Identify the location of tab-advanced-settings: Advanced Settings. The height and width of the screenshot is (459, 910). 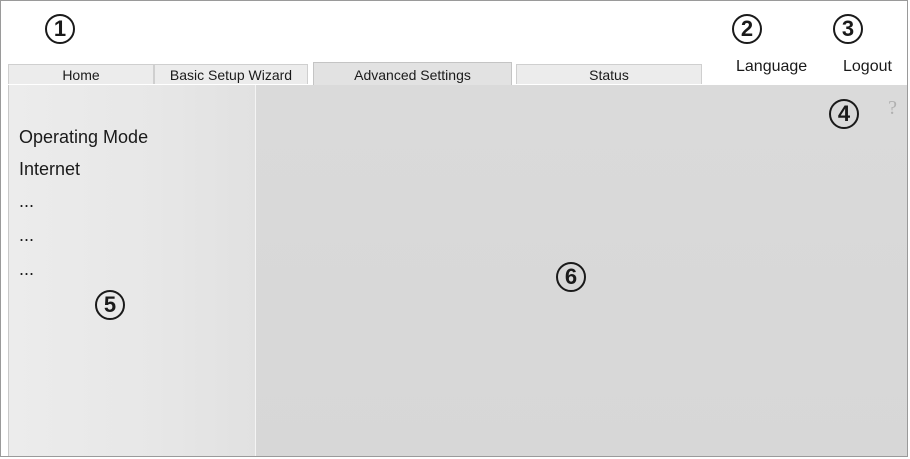
(412, 74).